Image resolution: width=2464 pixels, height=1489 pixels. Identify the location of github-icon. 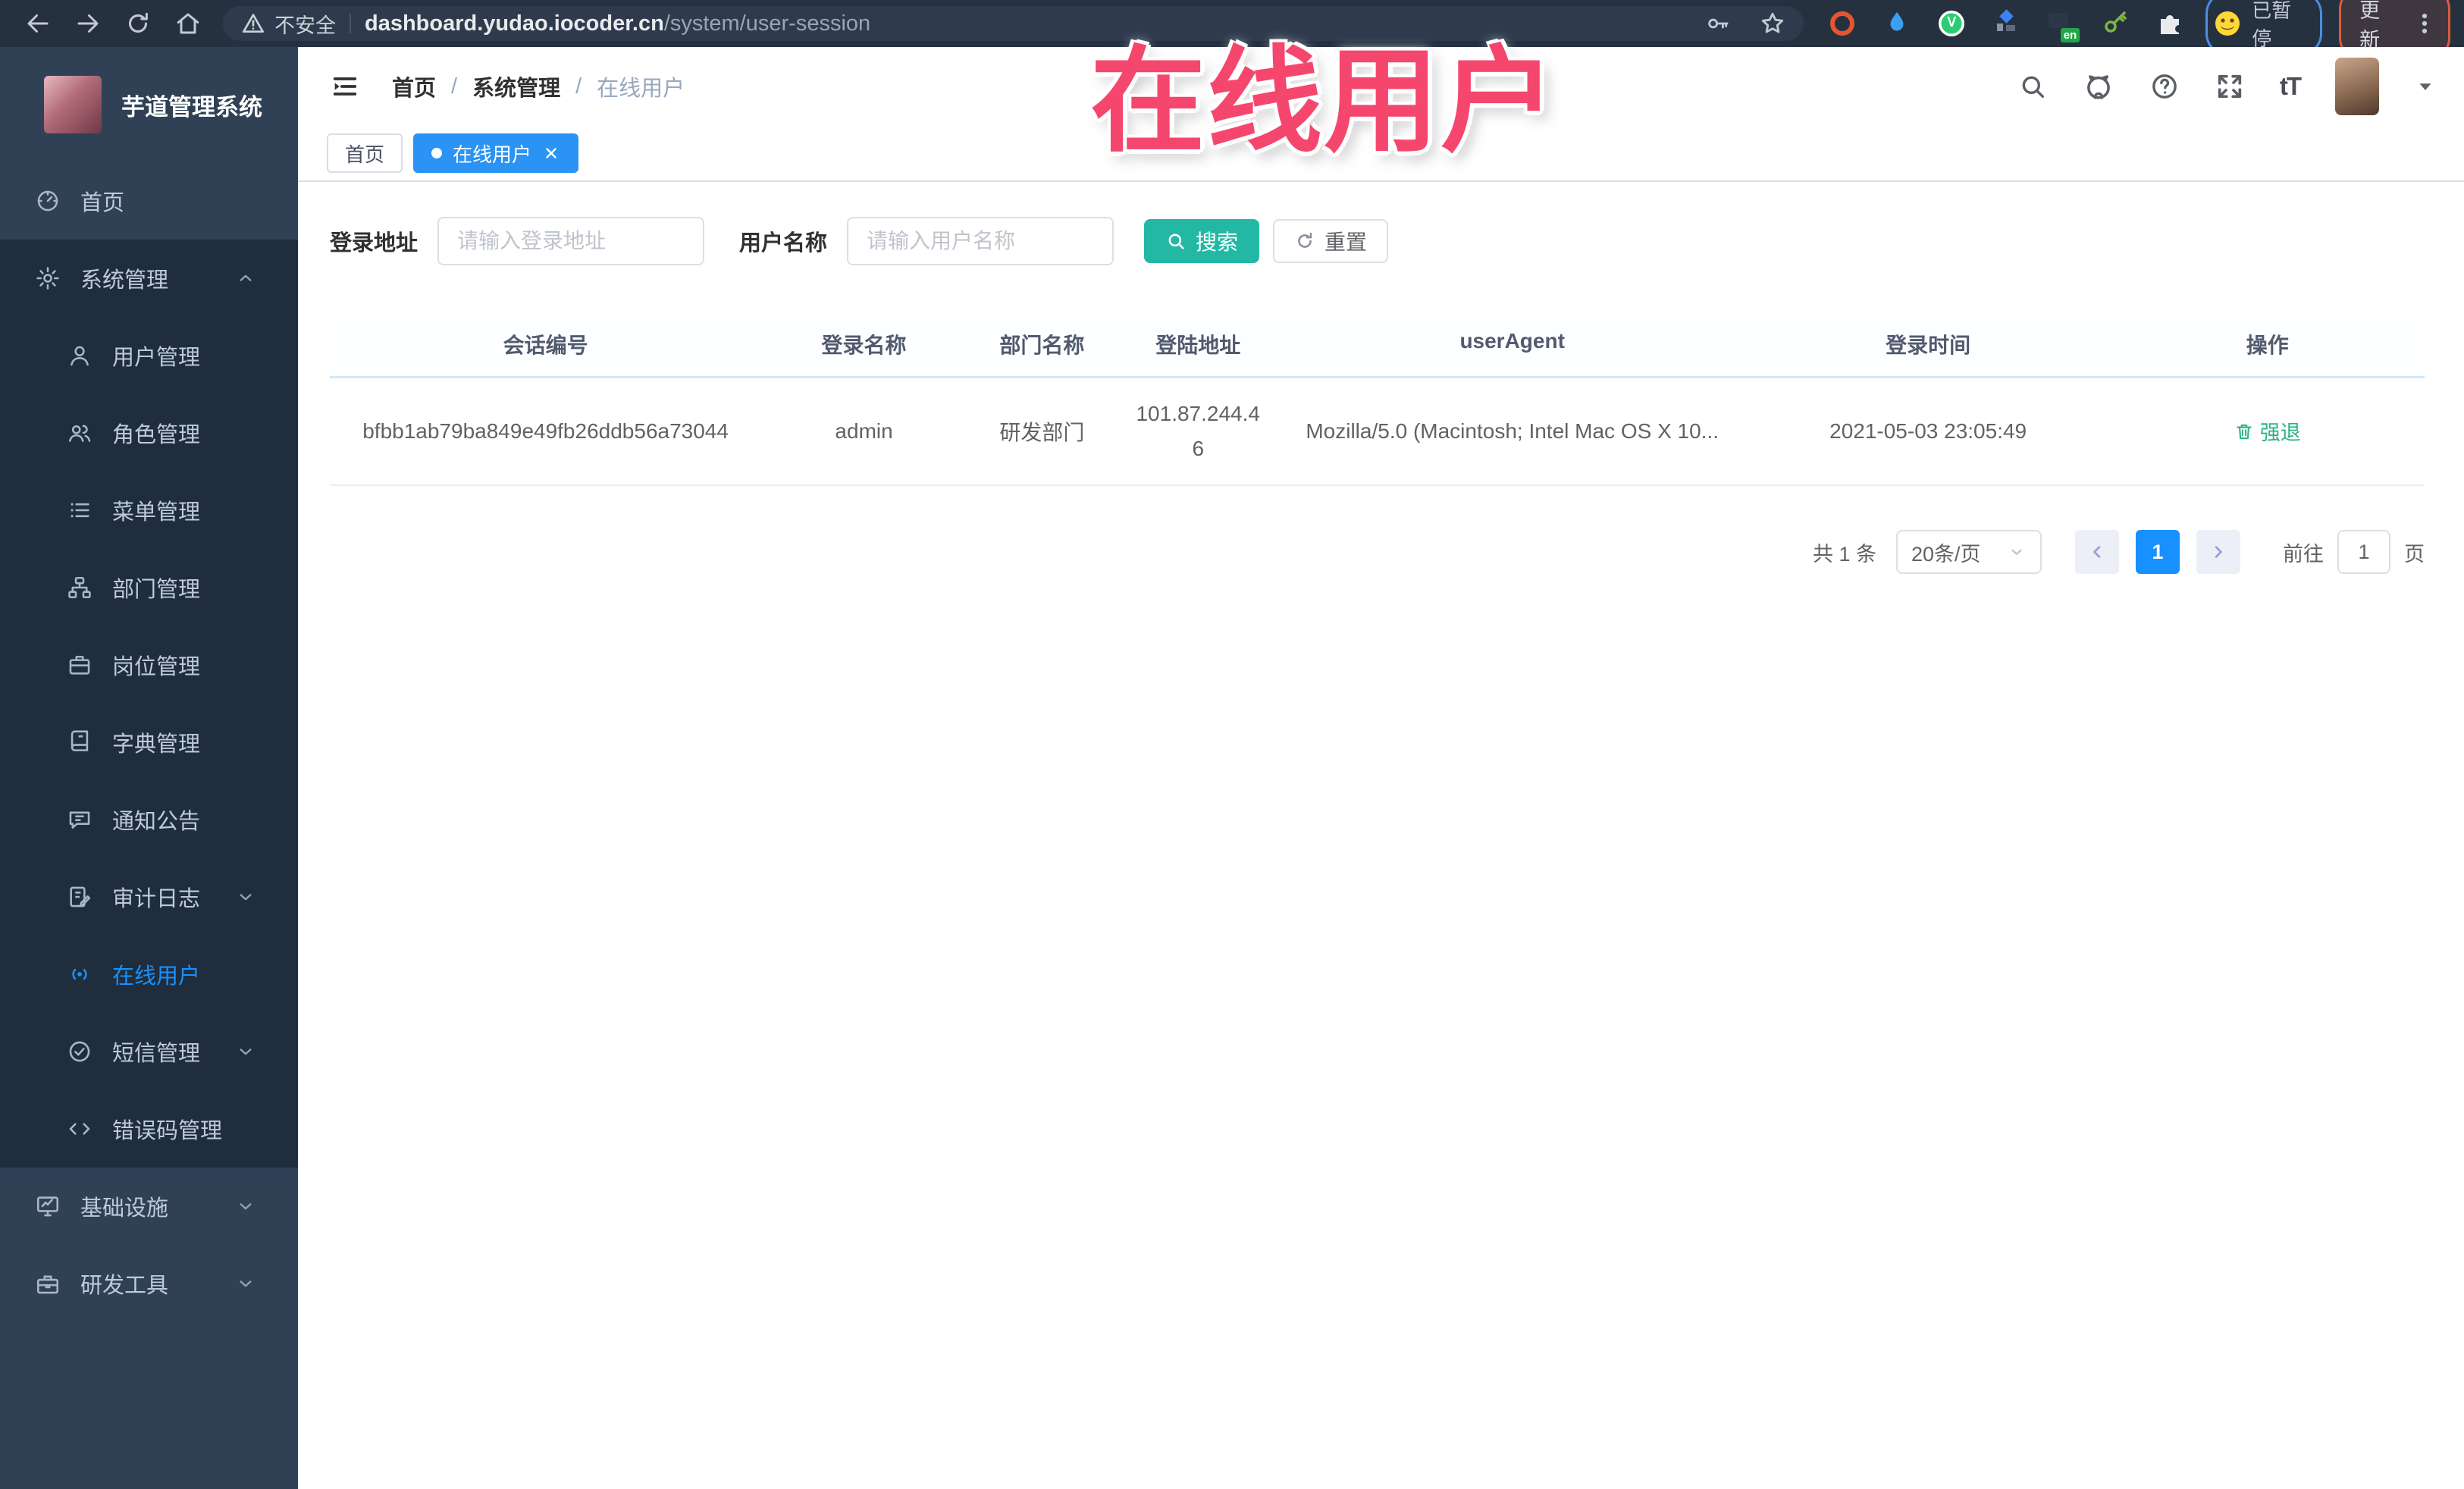
(2099, 86).